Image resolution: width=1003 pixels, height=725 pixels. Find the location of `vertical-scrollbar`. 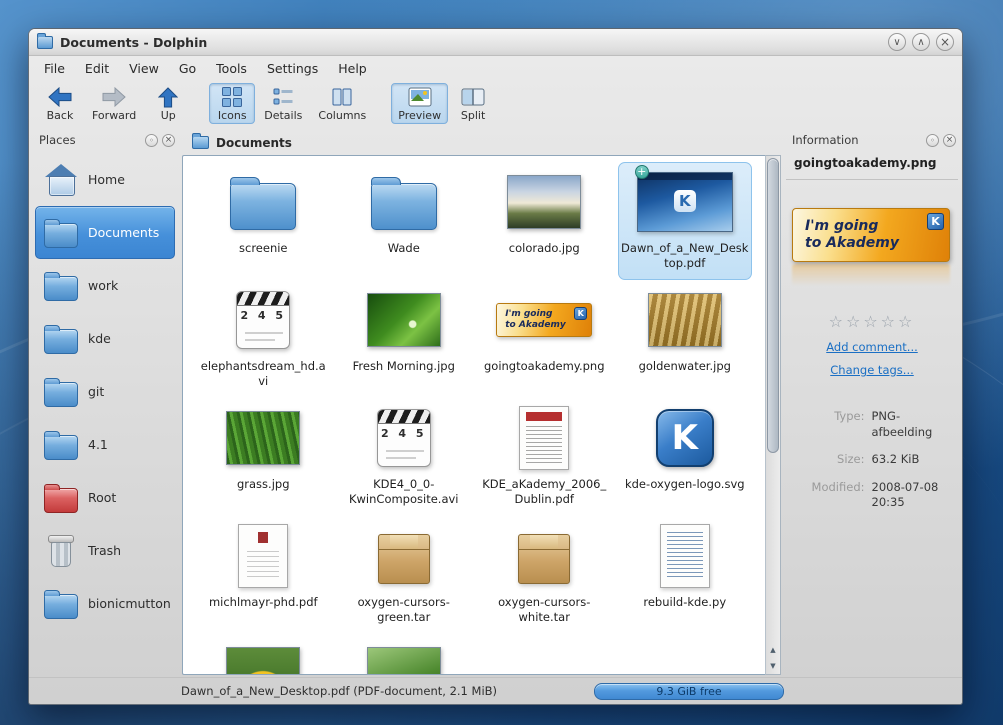

vertical-scrollbar is located at coordinates (773, 415).